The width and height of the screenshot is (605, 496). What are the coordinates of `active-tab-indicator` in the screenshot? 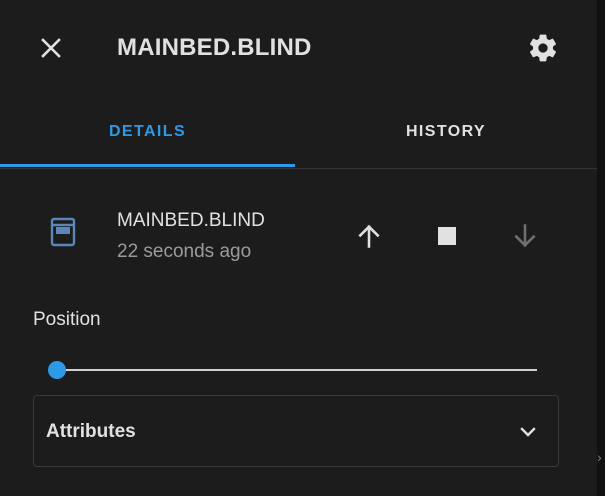 It's located at (147, 165).